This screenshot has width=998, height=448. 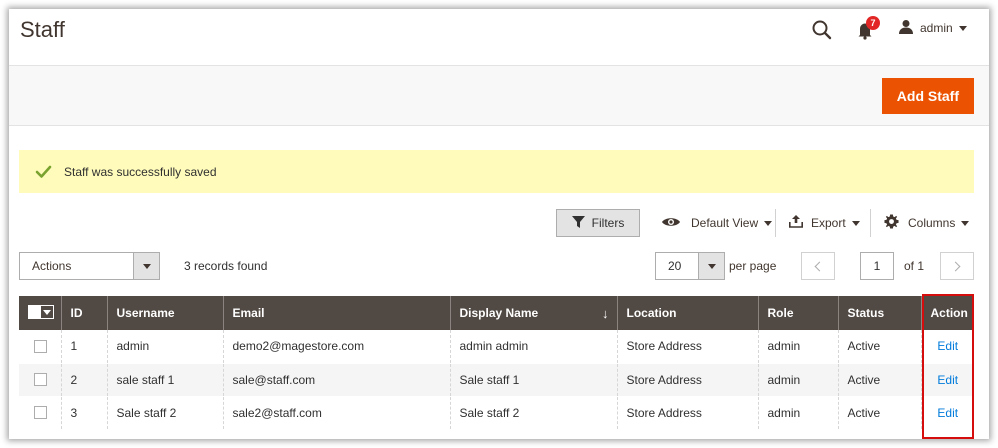 I want to click on mass-select-checkbox, so click(x=41, y=312).